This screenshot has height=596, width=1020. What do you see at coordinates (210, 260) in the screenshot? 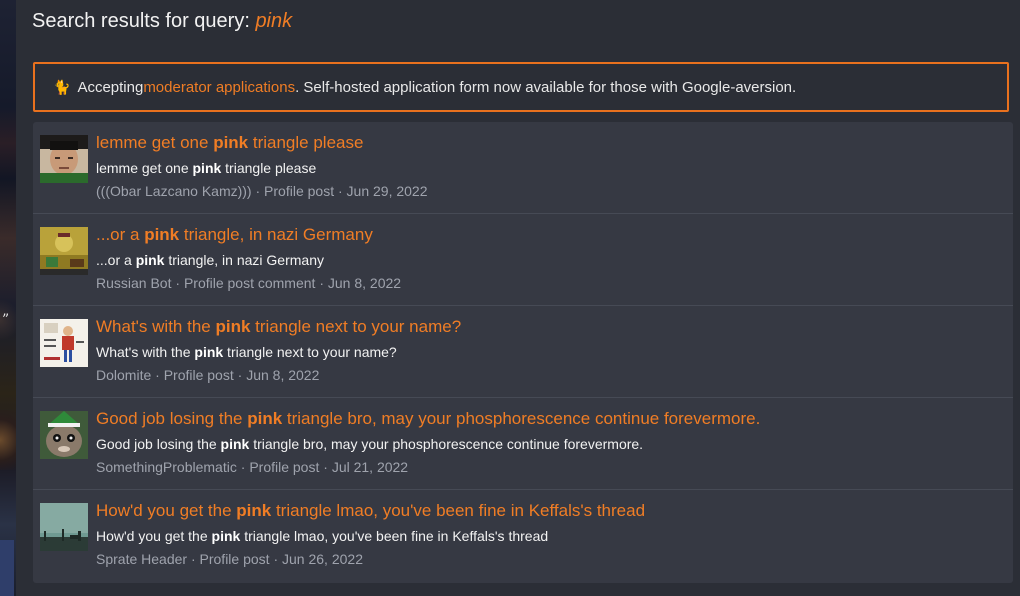
I see `result-snippet: ...or a pink triangle, in nazi Germany` at bounding box center [210, 260].